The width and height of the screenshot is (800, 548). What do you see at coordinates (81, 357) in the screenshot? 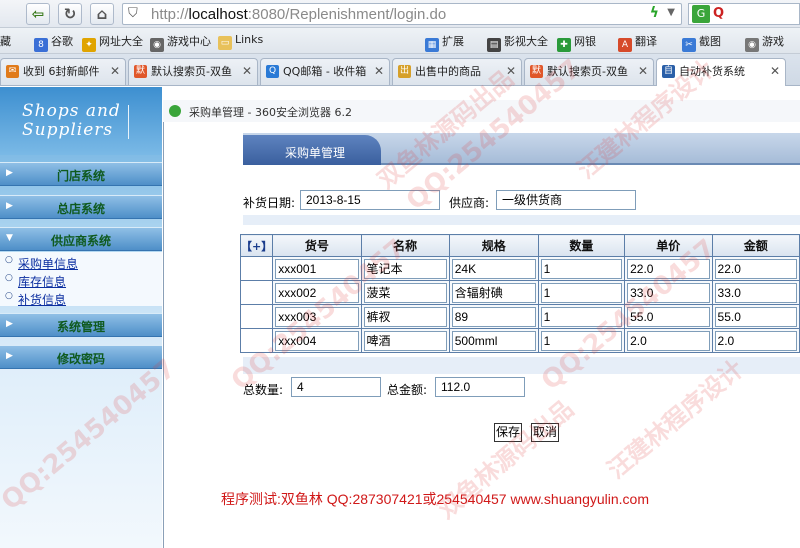
I see `menu-change-password: ▶ 修改密码` at bounding box center [81, 357].